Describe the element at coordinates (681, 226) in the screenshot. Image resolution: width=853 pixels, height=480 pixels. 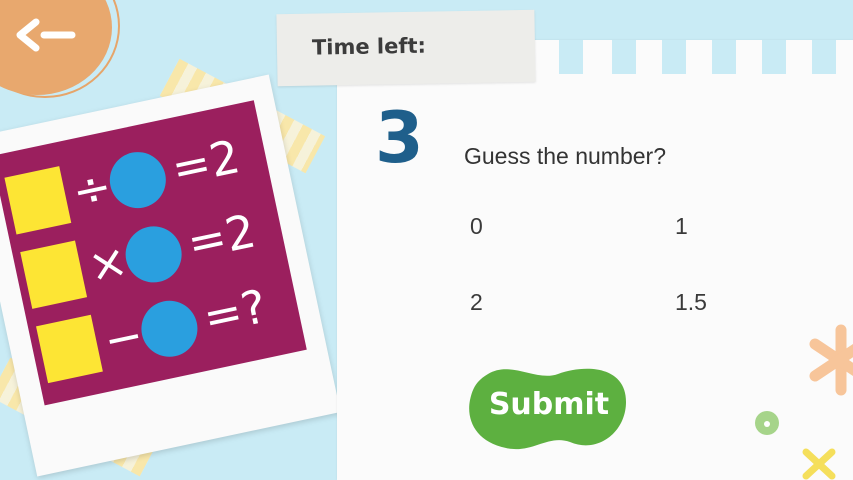
I see `option-1: 1` at that location.